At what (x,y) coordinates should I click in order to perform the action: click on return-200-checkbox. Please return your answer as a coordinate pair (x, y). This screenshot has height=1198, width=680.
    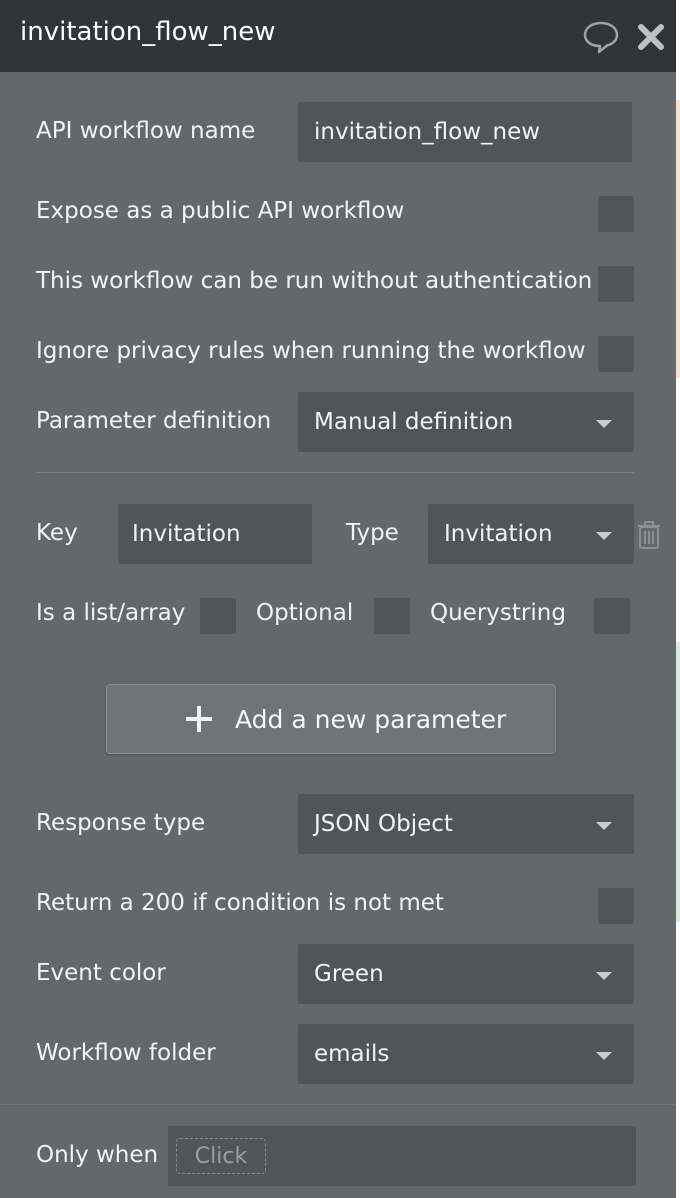
    Looking at the image, I should click on (616, 906).